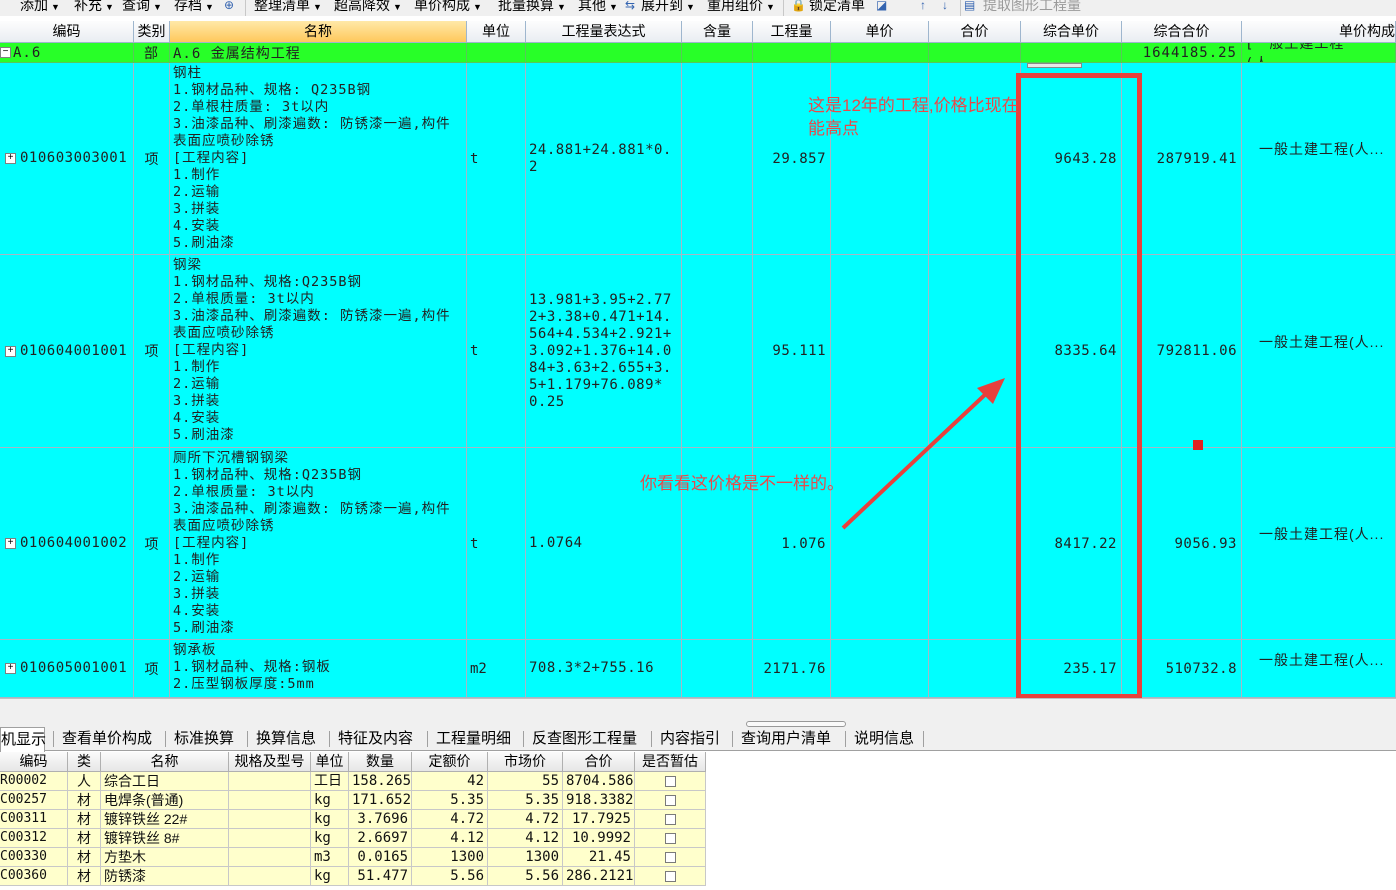 The image size is (1396, 890). Describe the element at coordinates (599, 819) in the screenshot. I see `material-total: 17.7925` at that location.